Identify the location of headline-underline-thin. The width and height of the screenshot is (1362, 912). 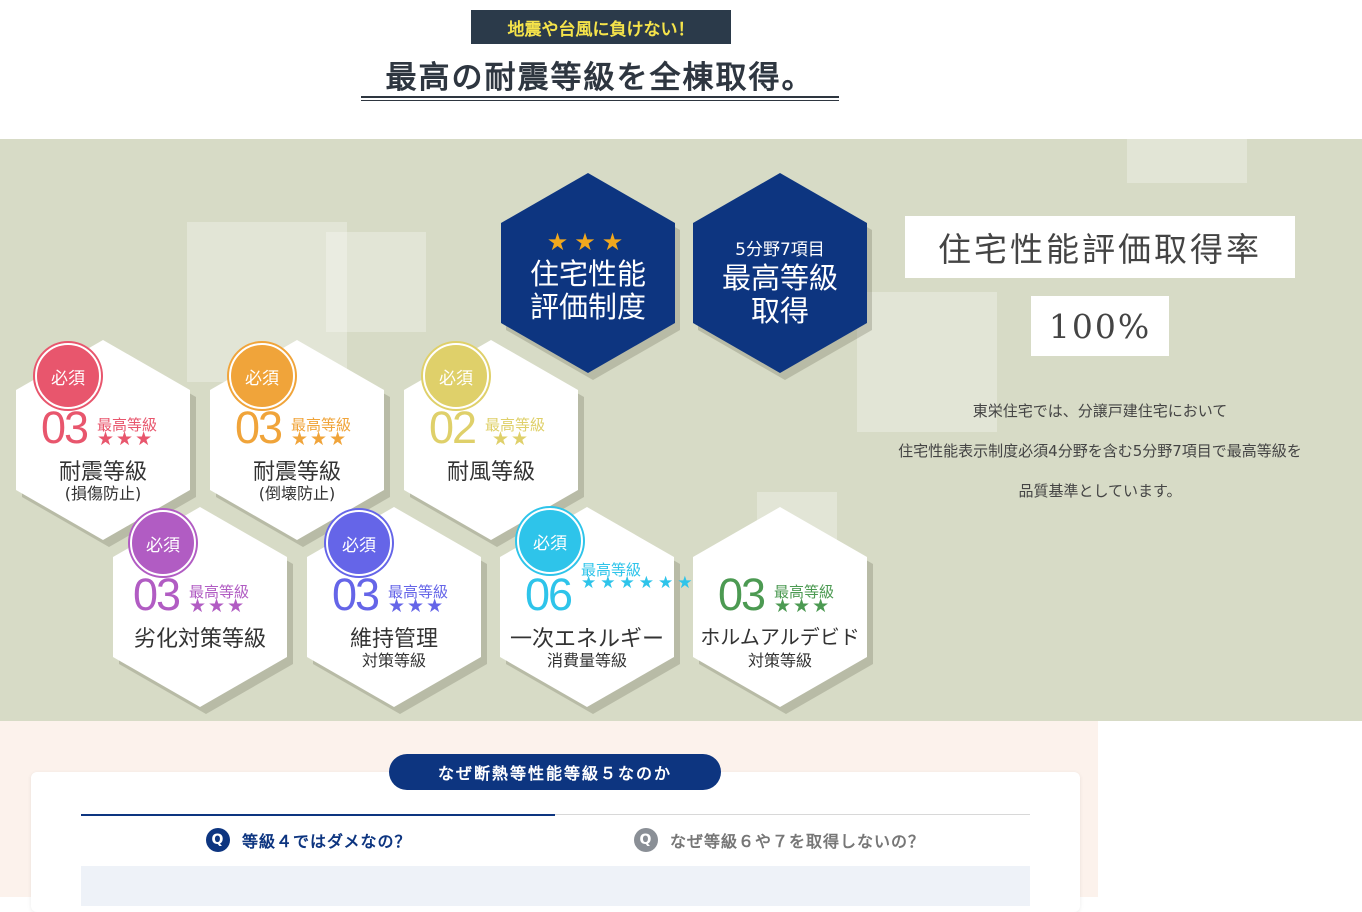
(600, 100).